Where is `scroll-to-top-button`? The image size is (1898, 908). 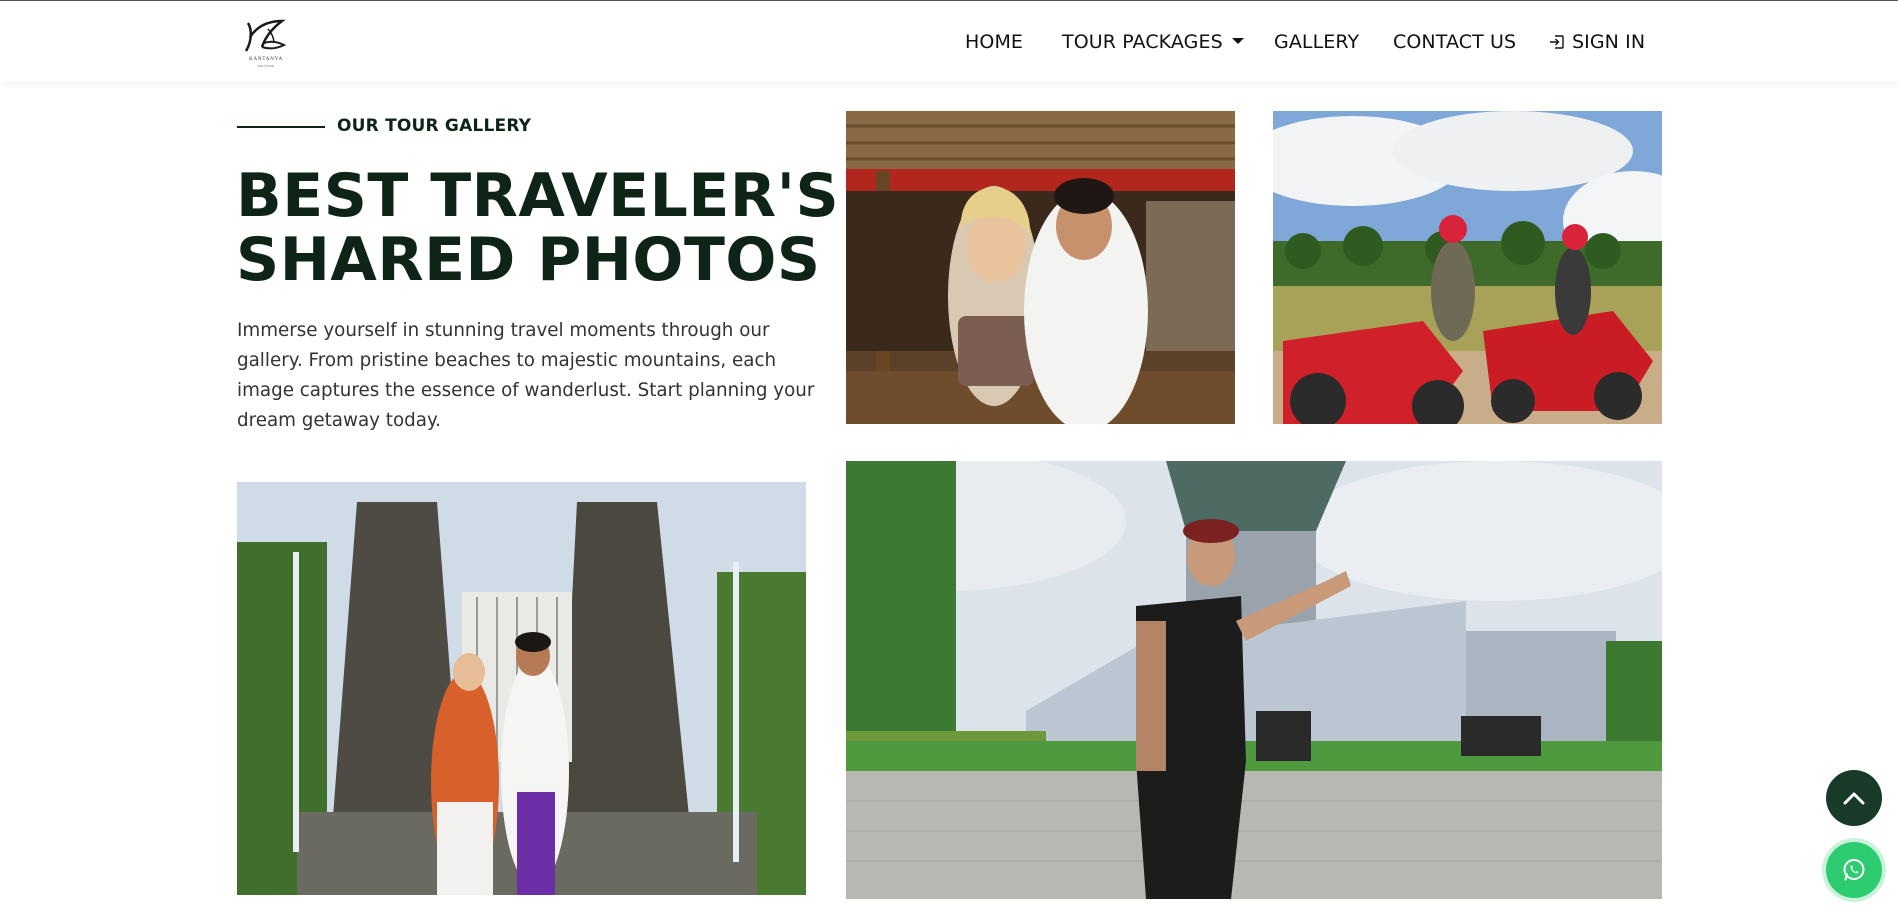 scroll-to-top-button is located at coordinates (1854, 798).